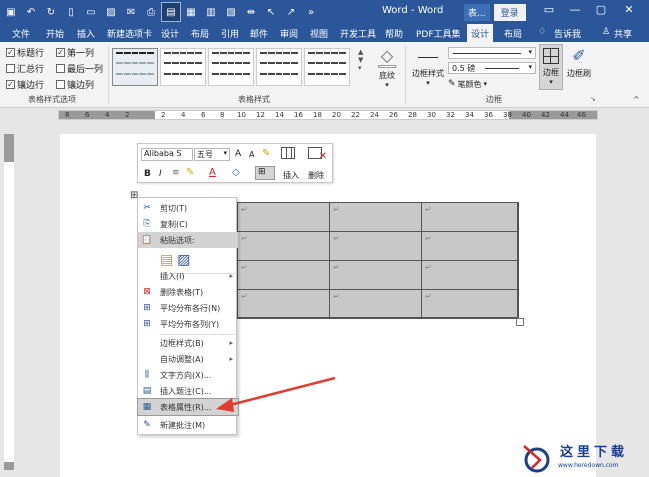 The width and height of the screenshot is (649, 477). Describe the element at coordinates (394, 33) in the screenshot. I see `tab-help: 帮助` at that location.